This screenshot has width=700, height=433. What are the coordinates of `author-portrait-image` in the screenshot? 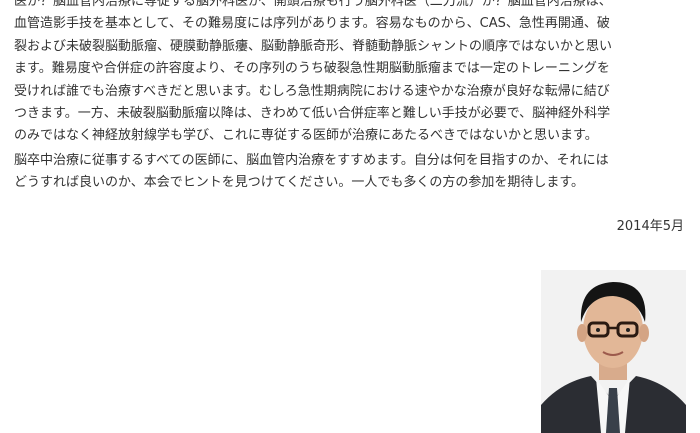 It's located at (613, 351).